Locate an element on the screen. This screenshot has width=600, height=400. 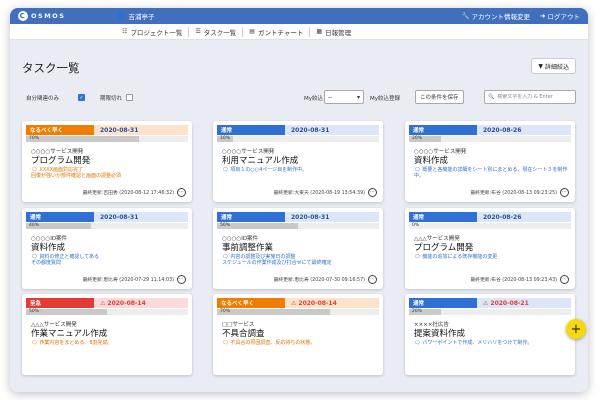
self-only-label: 自分関連のみ is located at coordinates (43, 99).